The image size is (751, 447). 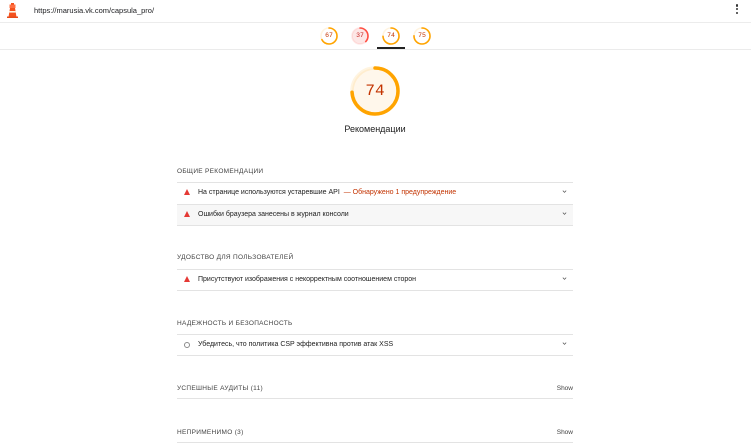 I want to click on section-title-ux: УДОБСТВО ДЛЯ ПОЛЬЗОВАТЕЛЕЙ, so click(x=235, y=257).